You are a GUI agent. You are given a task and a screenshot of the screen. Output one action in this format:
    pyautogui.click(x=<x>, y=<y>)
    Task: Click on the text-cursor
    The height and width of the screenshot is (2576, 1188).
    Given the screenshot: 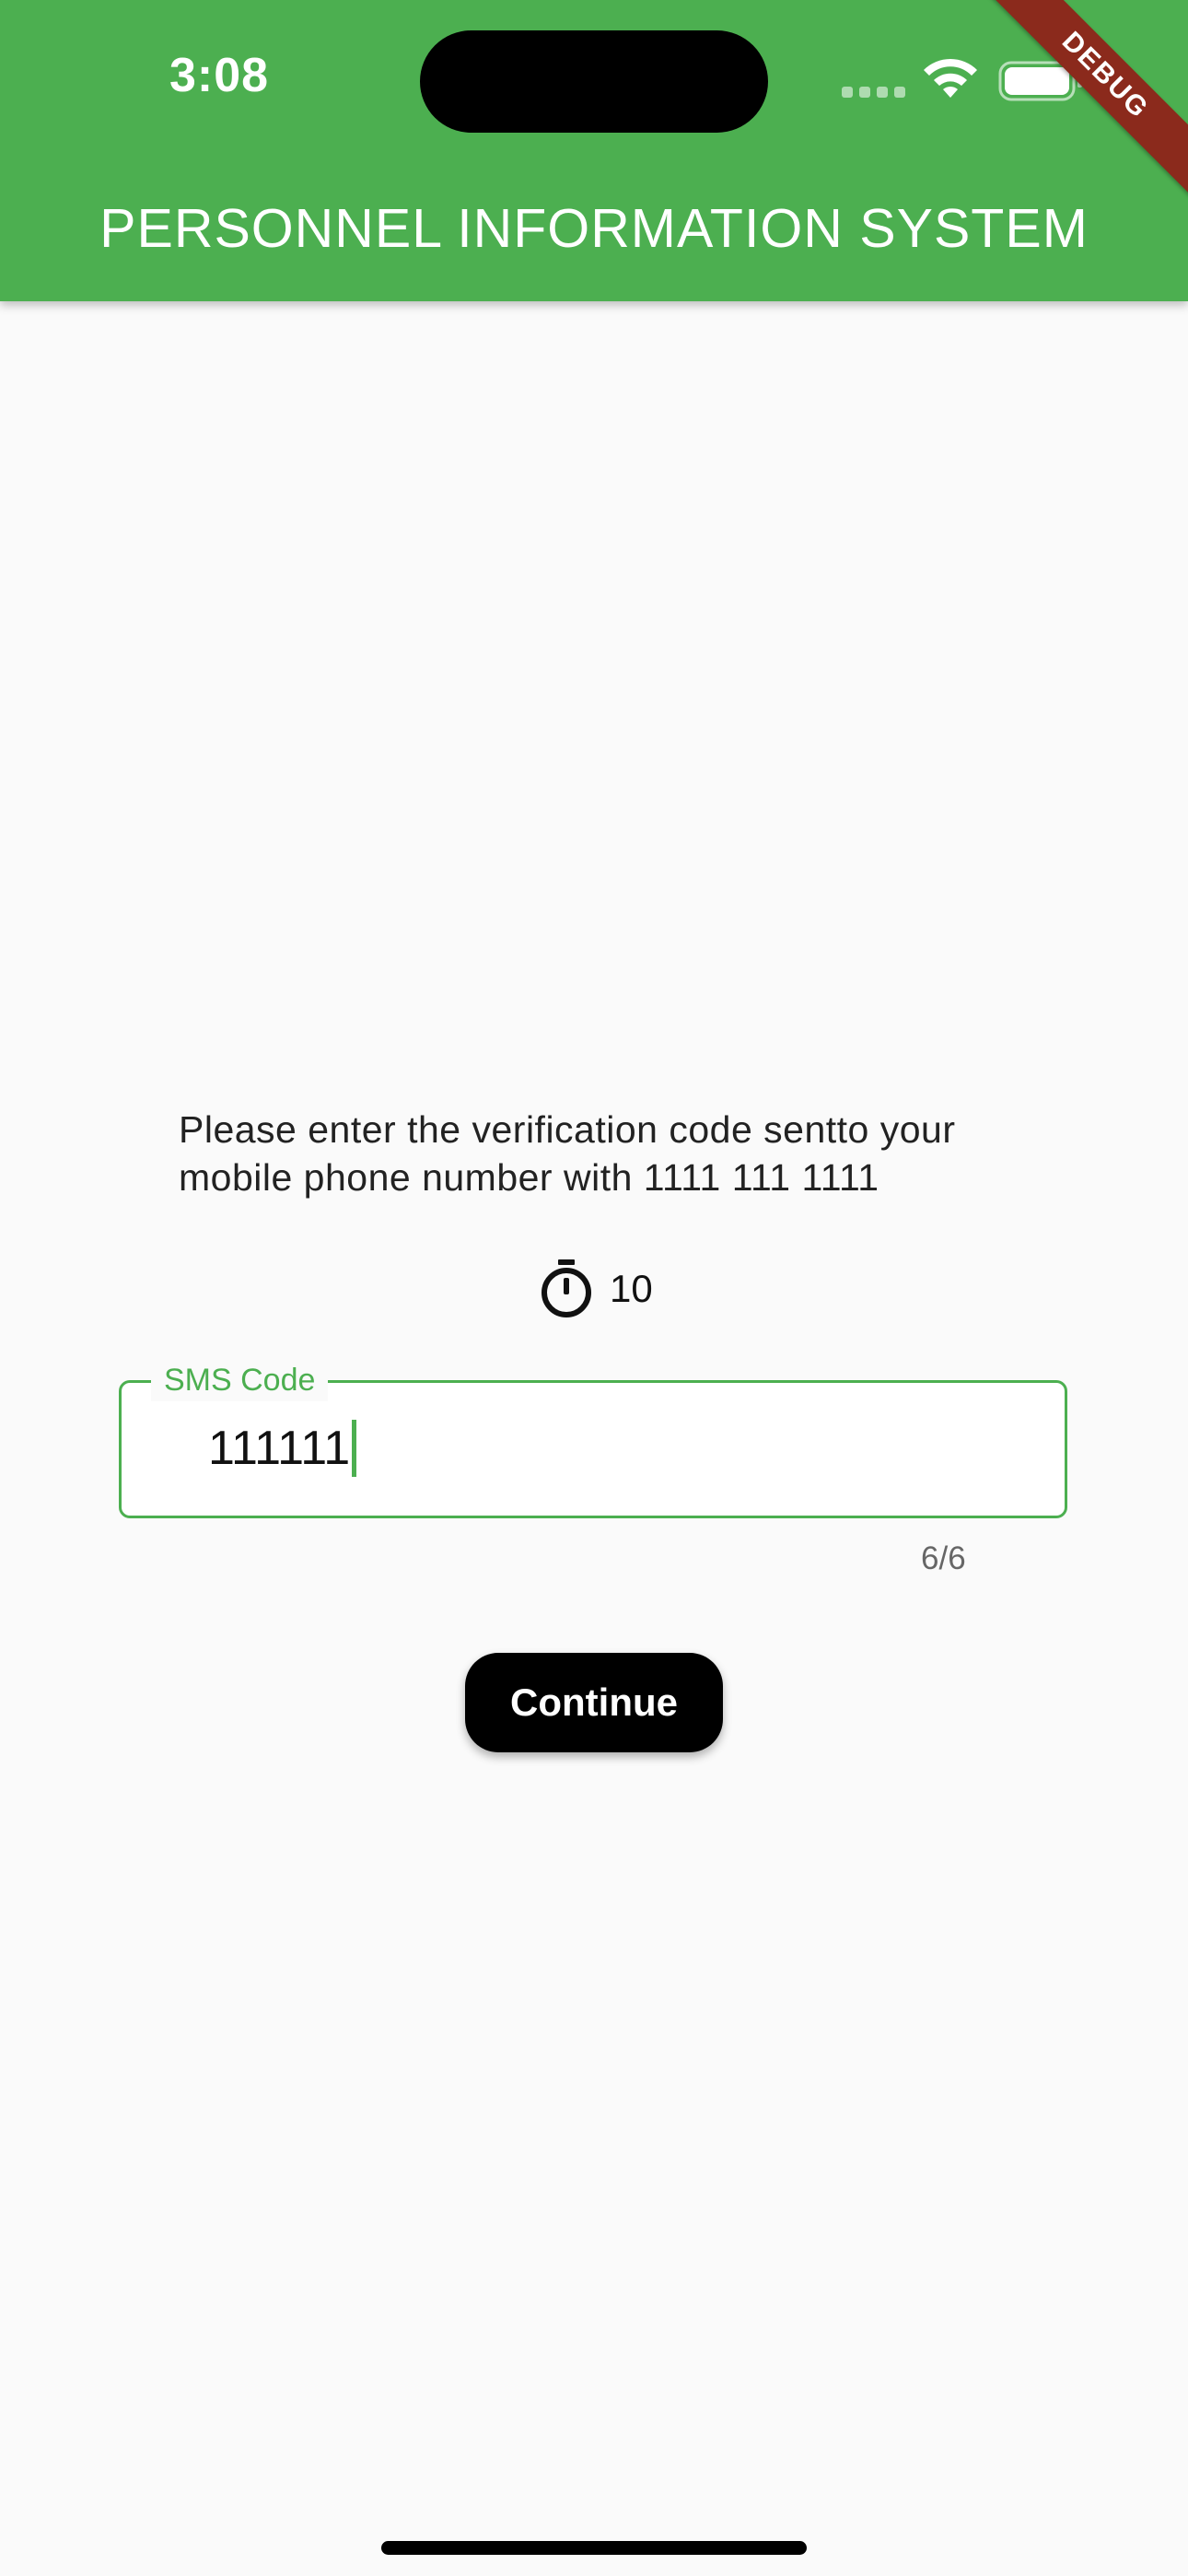 What is the action you would take?
    pyautogui.click(x=354, y=1448)
    